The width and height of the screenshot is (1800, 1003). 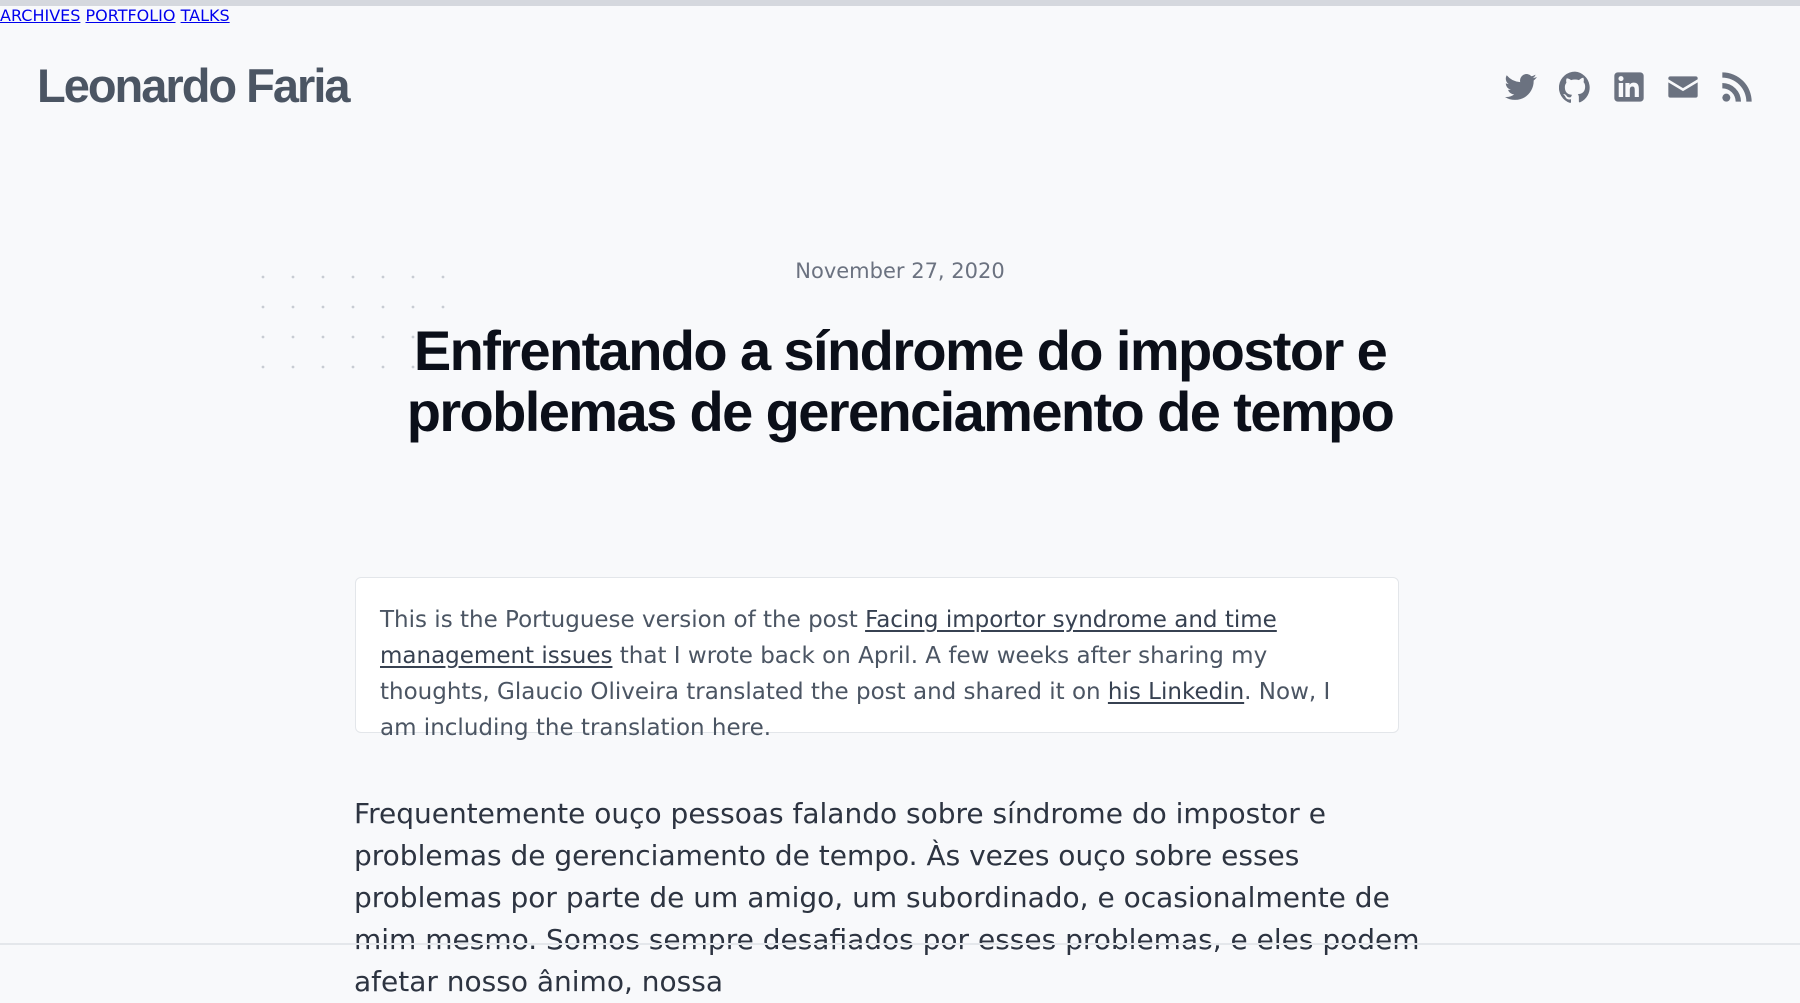 I want to click on linkedin-post-link: his Linkedin, so click(x=1176, y=692).